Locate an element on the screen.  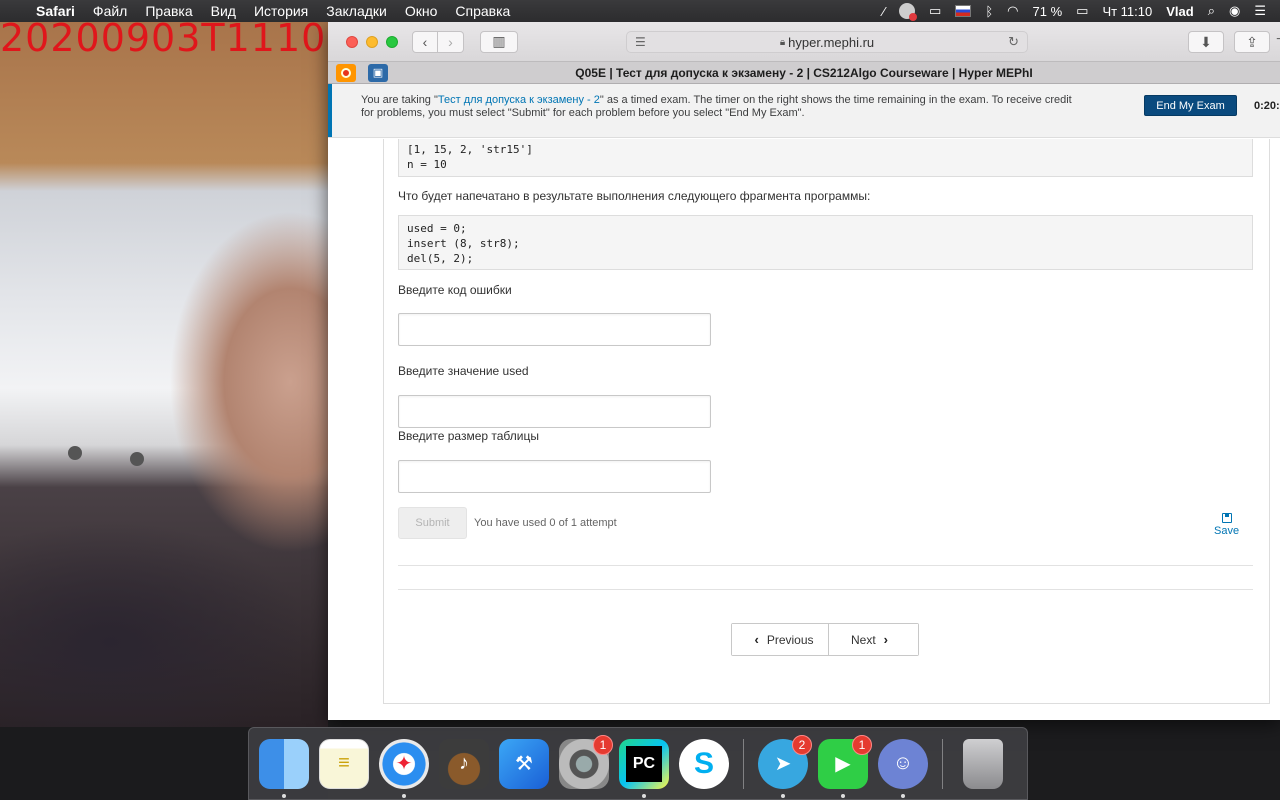
table-size-input is located at coordinates (554, 476).